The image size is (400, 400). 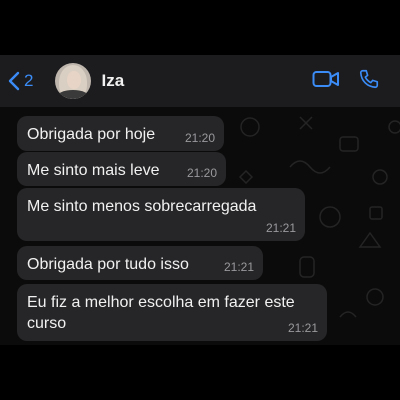 I want to click on message-text: Obrigada por hoje, so click(x=91, y=134).